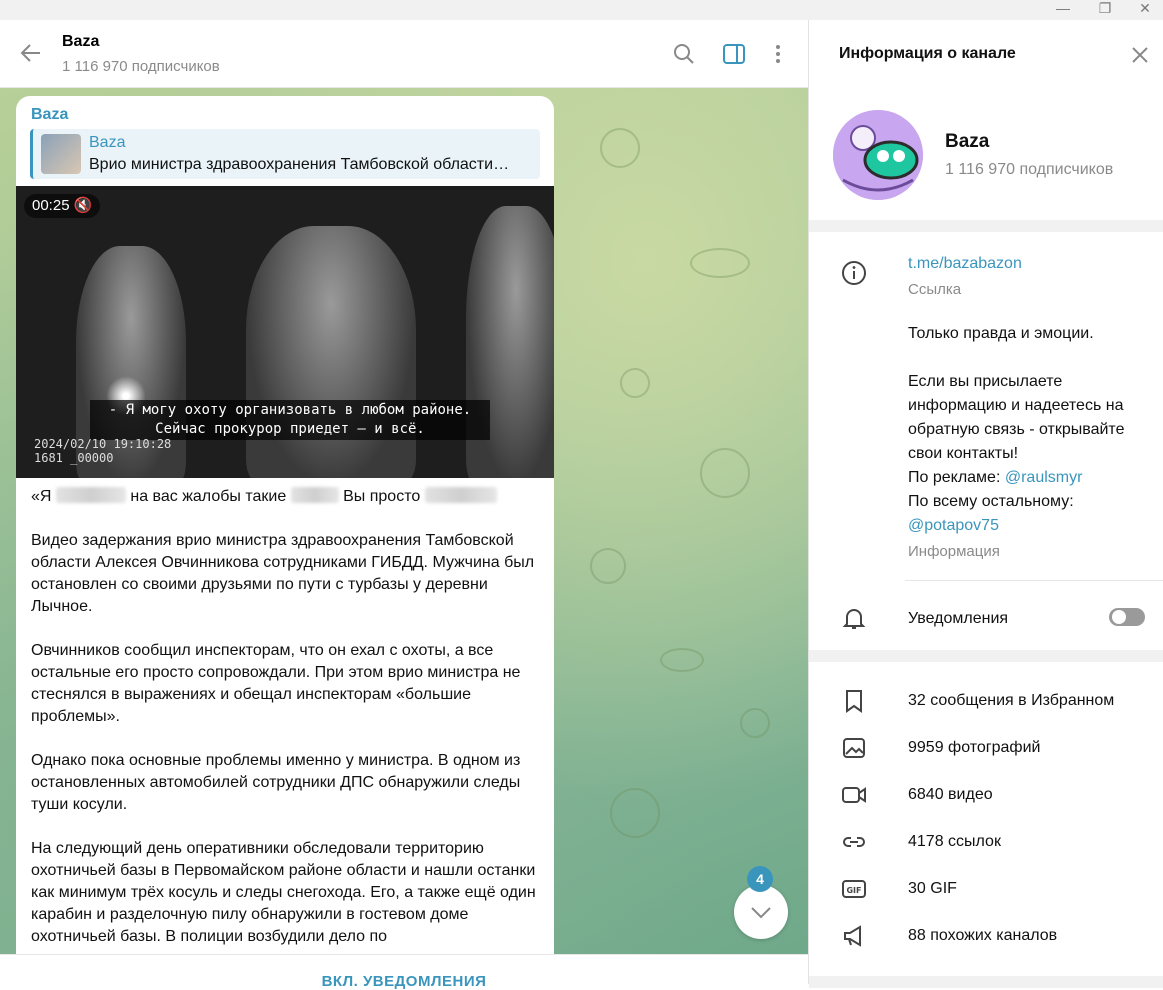 This screenshot has width=1163, height=990. What do you see at coordinates (1105, 10) in the screenshot?
I see `maximize-button: ❐` at bounding box center [1105, 10].